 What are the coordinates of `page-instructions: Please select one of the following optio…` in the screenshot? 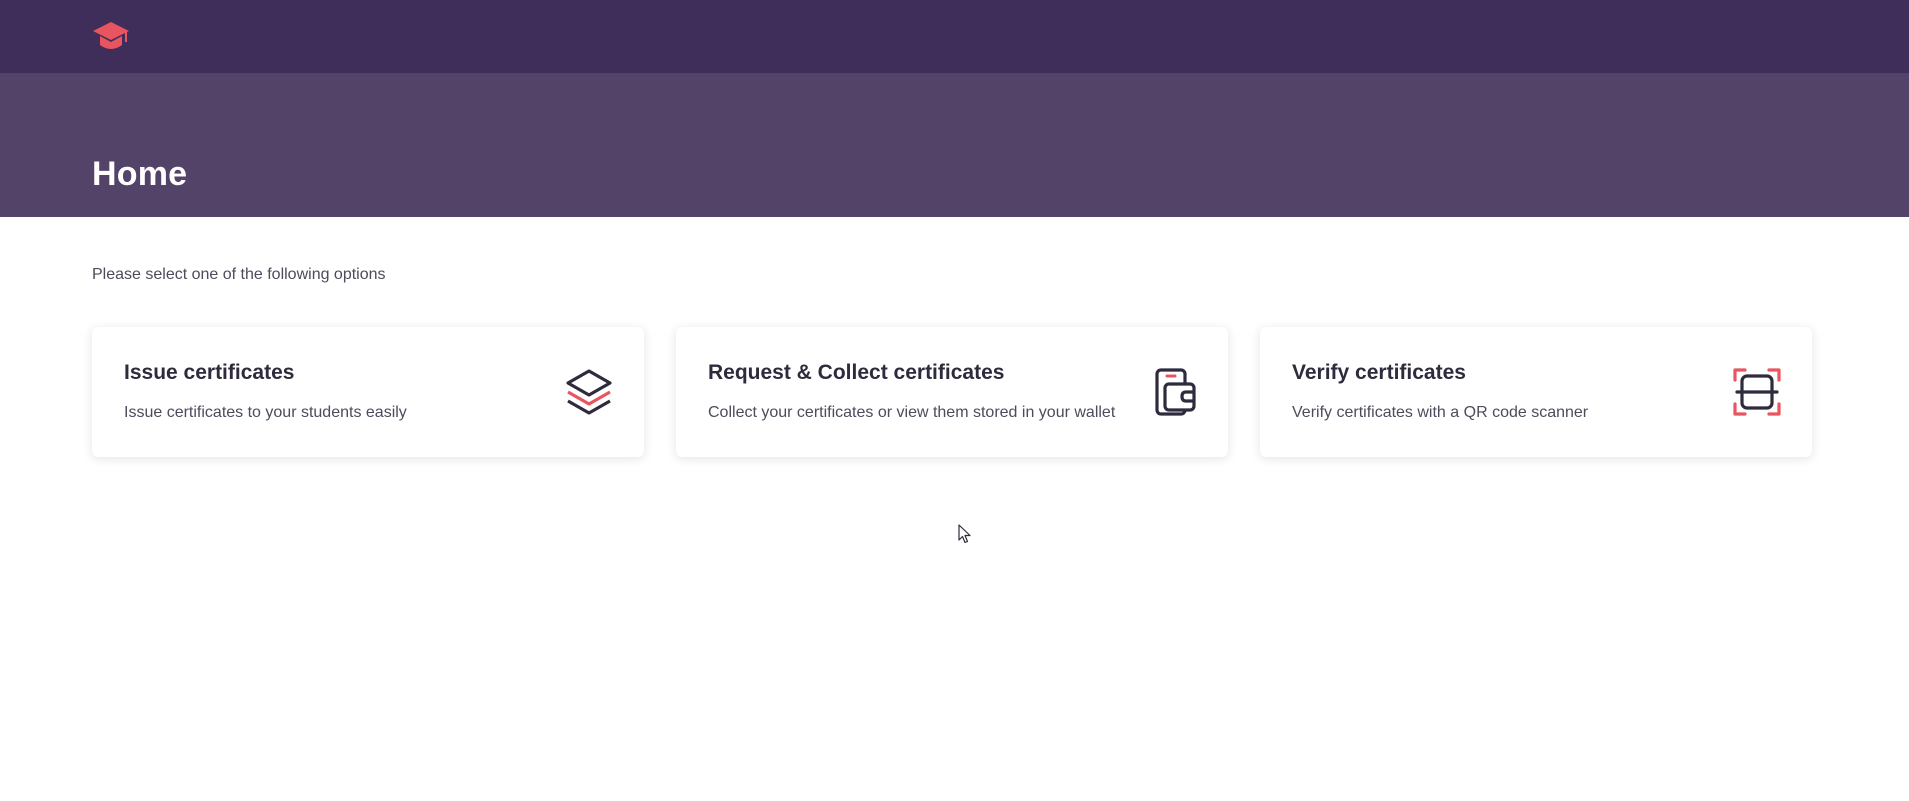 It's located at (239, 274).